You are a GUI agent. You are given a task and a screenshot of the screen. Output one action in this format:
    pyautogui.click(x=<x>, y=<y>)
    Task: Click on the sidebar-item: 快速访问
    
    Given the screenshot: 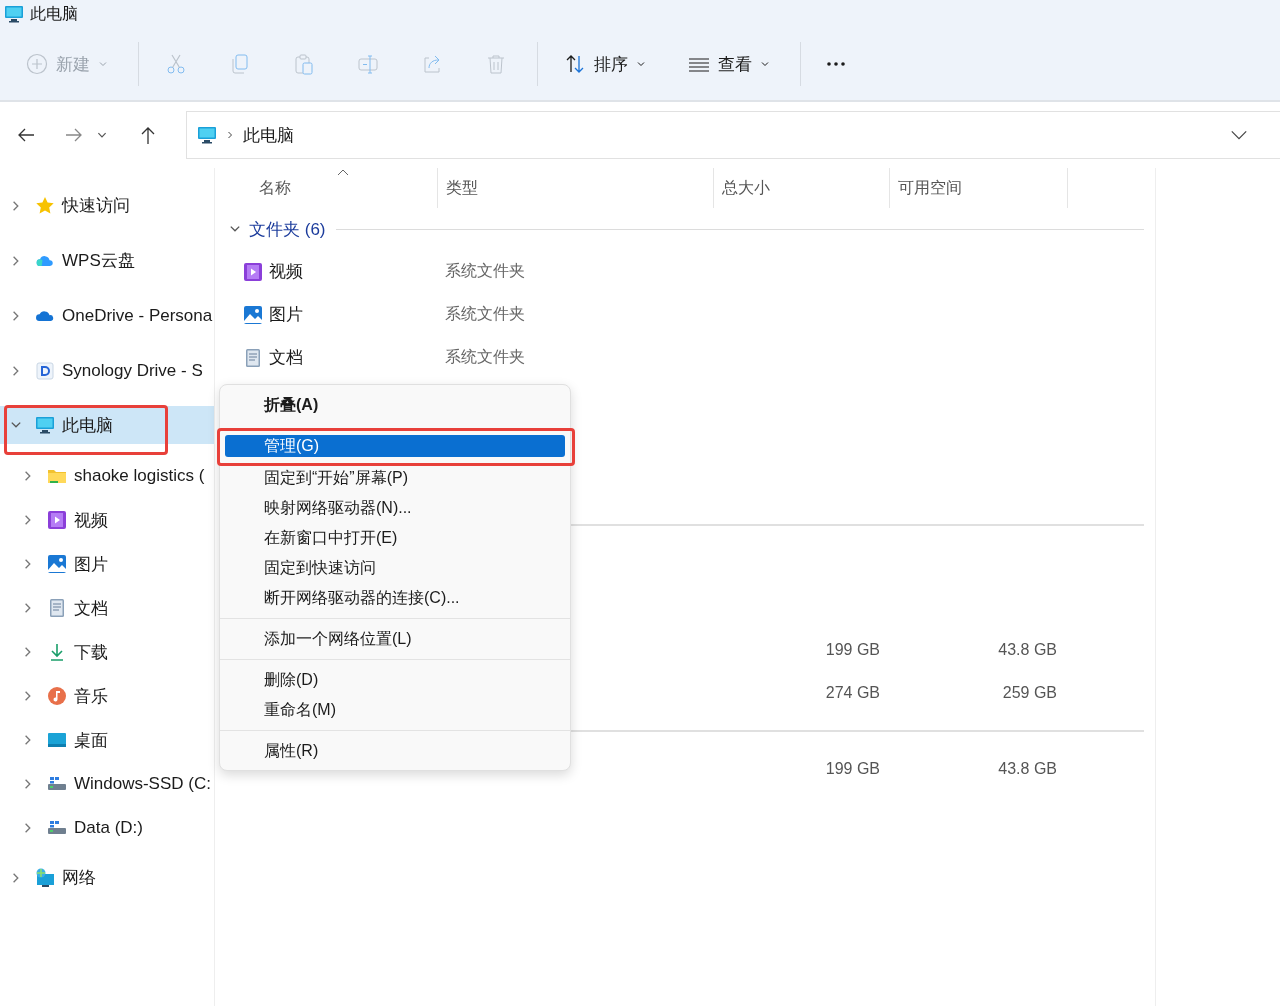 What is the action you would take?
    pyautogui.click(x=107, y=205)
    